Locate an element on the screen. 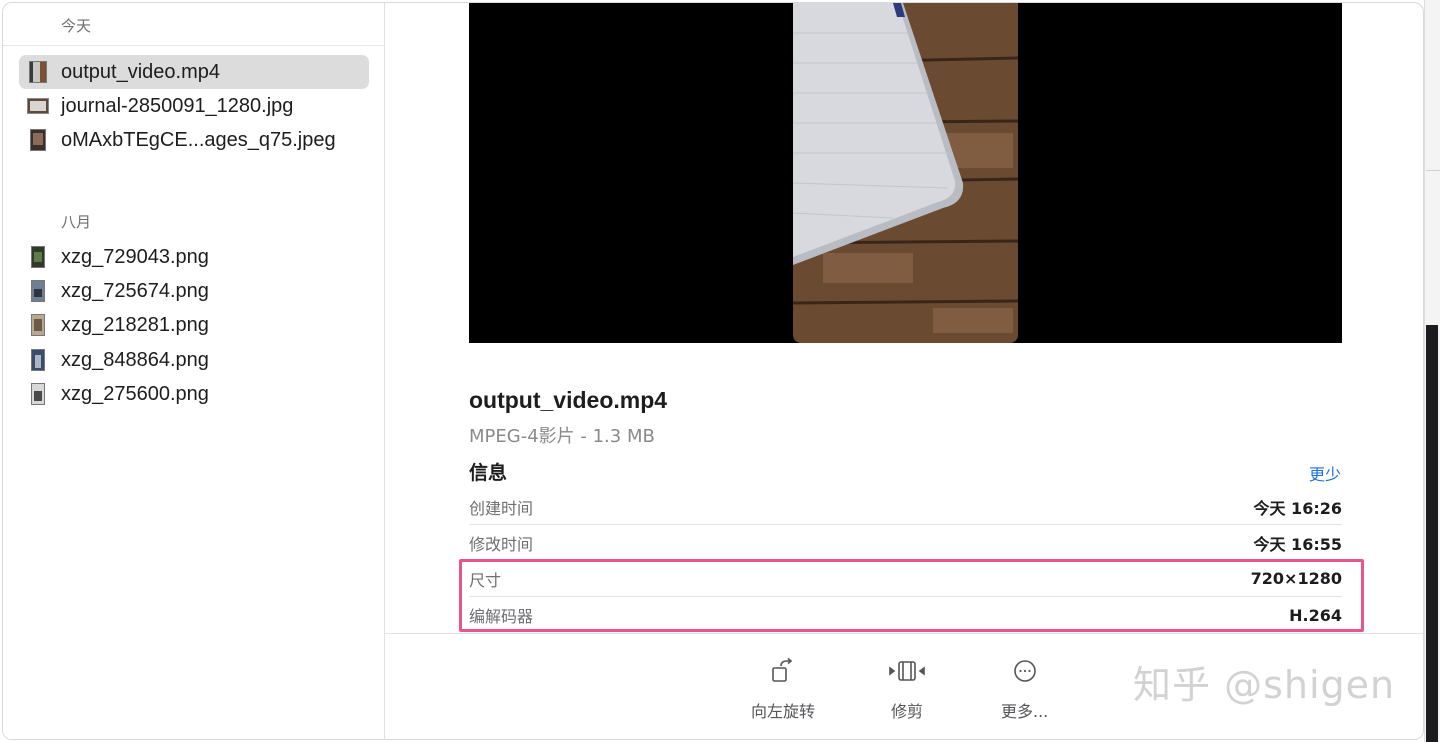  file-row-journal: journal-2850091_1280.jpg is located at coordinates (194, 106).